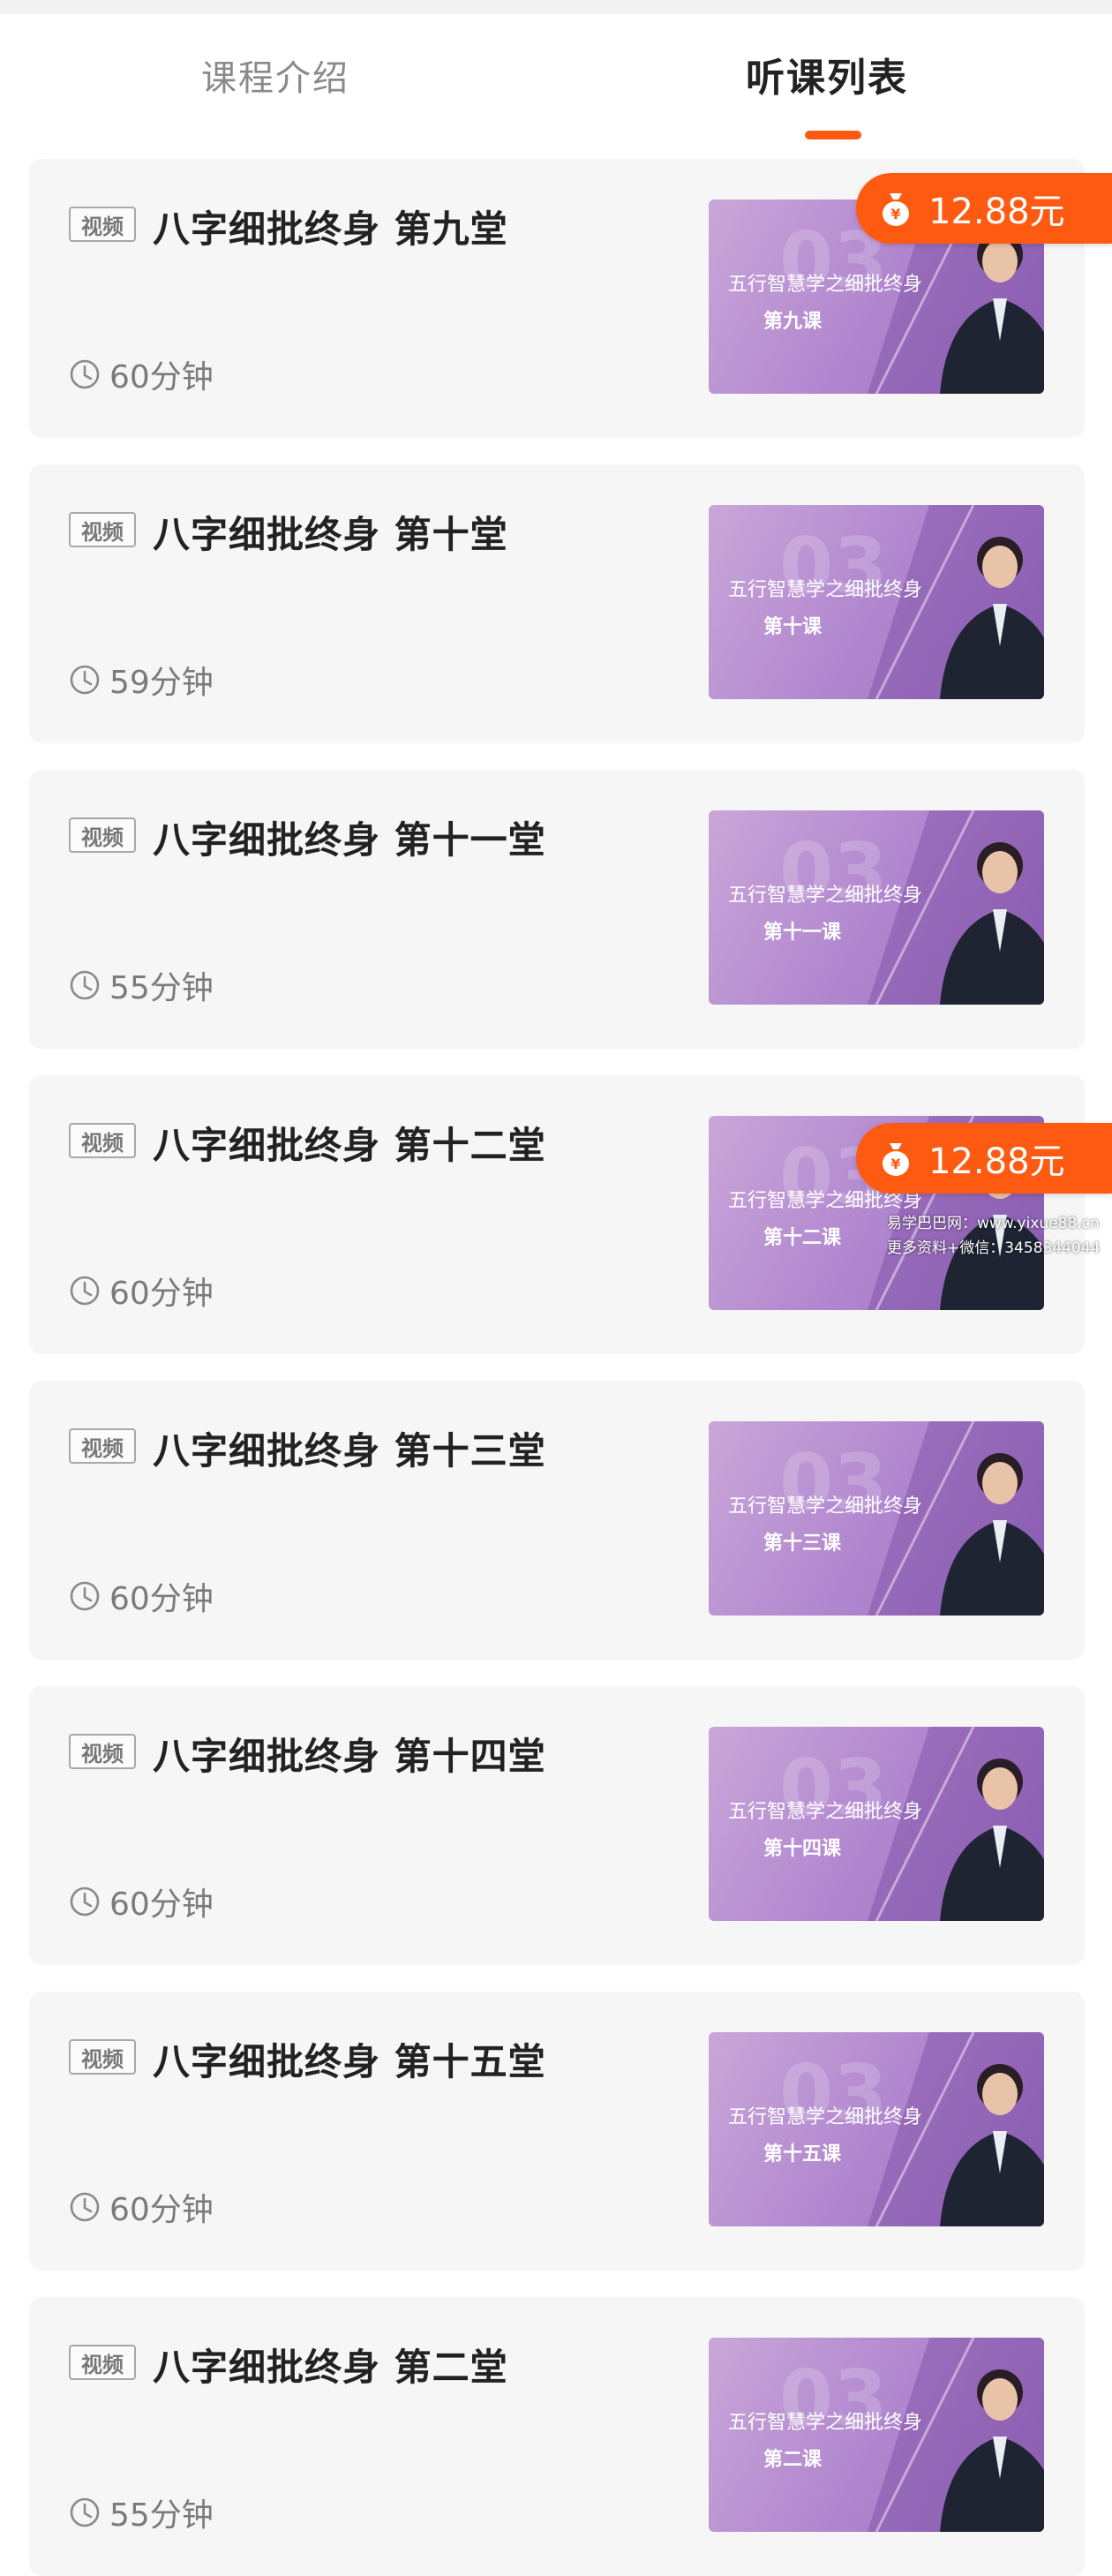  Describe the element at coordinates (557, 2437) in the screenshot. I see `lesson-card: 视频 八字细批终身 第二堂 55分钟 03 五行智慧学之细批终身 第二课` at that location.